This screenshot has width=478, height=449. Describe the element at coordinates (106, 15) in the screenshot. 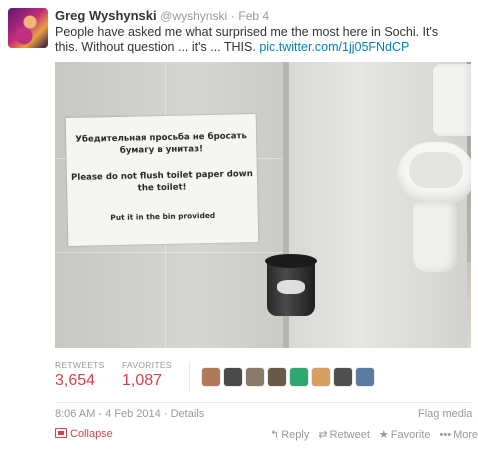

I see `author-name: Greg Wyshynski` at that location.